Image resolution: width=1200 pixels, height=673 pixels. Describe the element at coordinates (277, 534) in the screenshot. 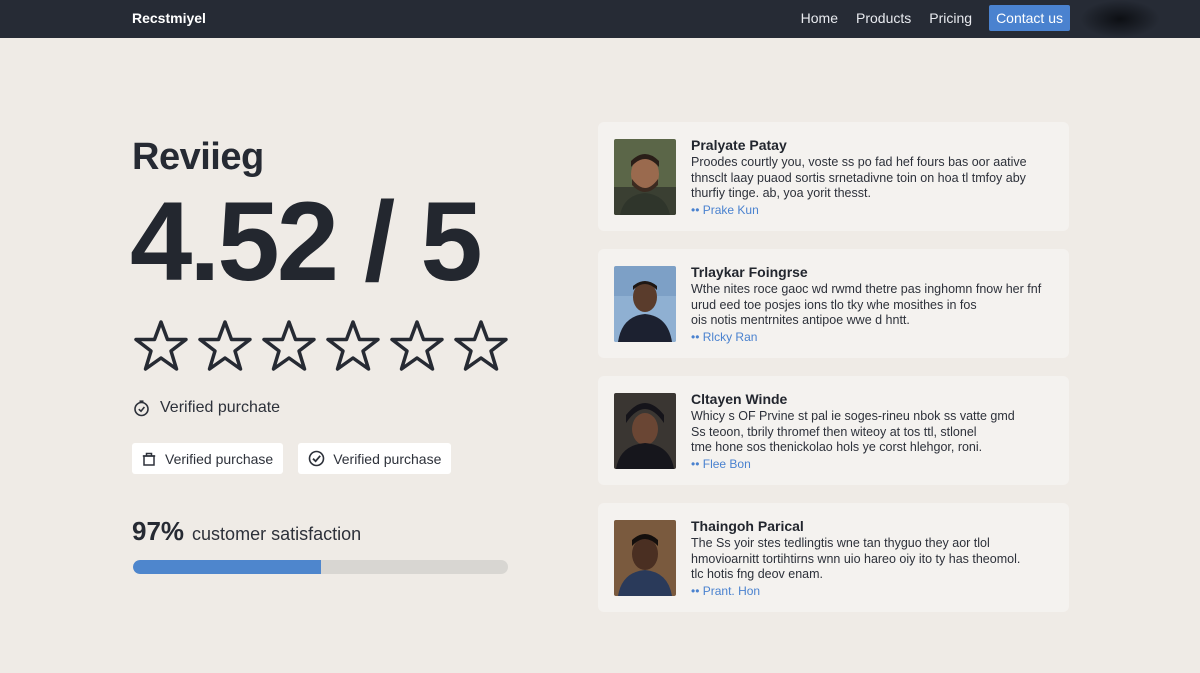

I see `satisfaction-label: customer satisfaction` at that location.